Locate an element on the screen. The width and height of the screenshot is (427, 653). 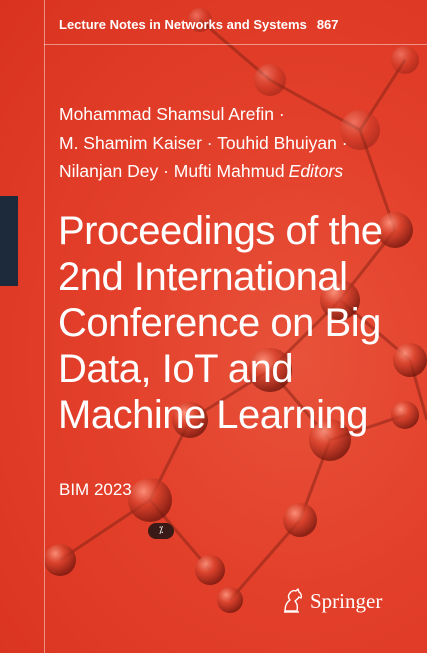
title-line: Data, IoT and is located at coordinates (176, 369).